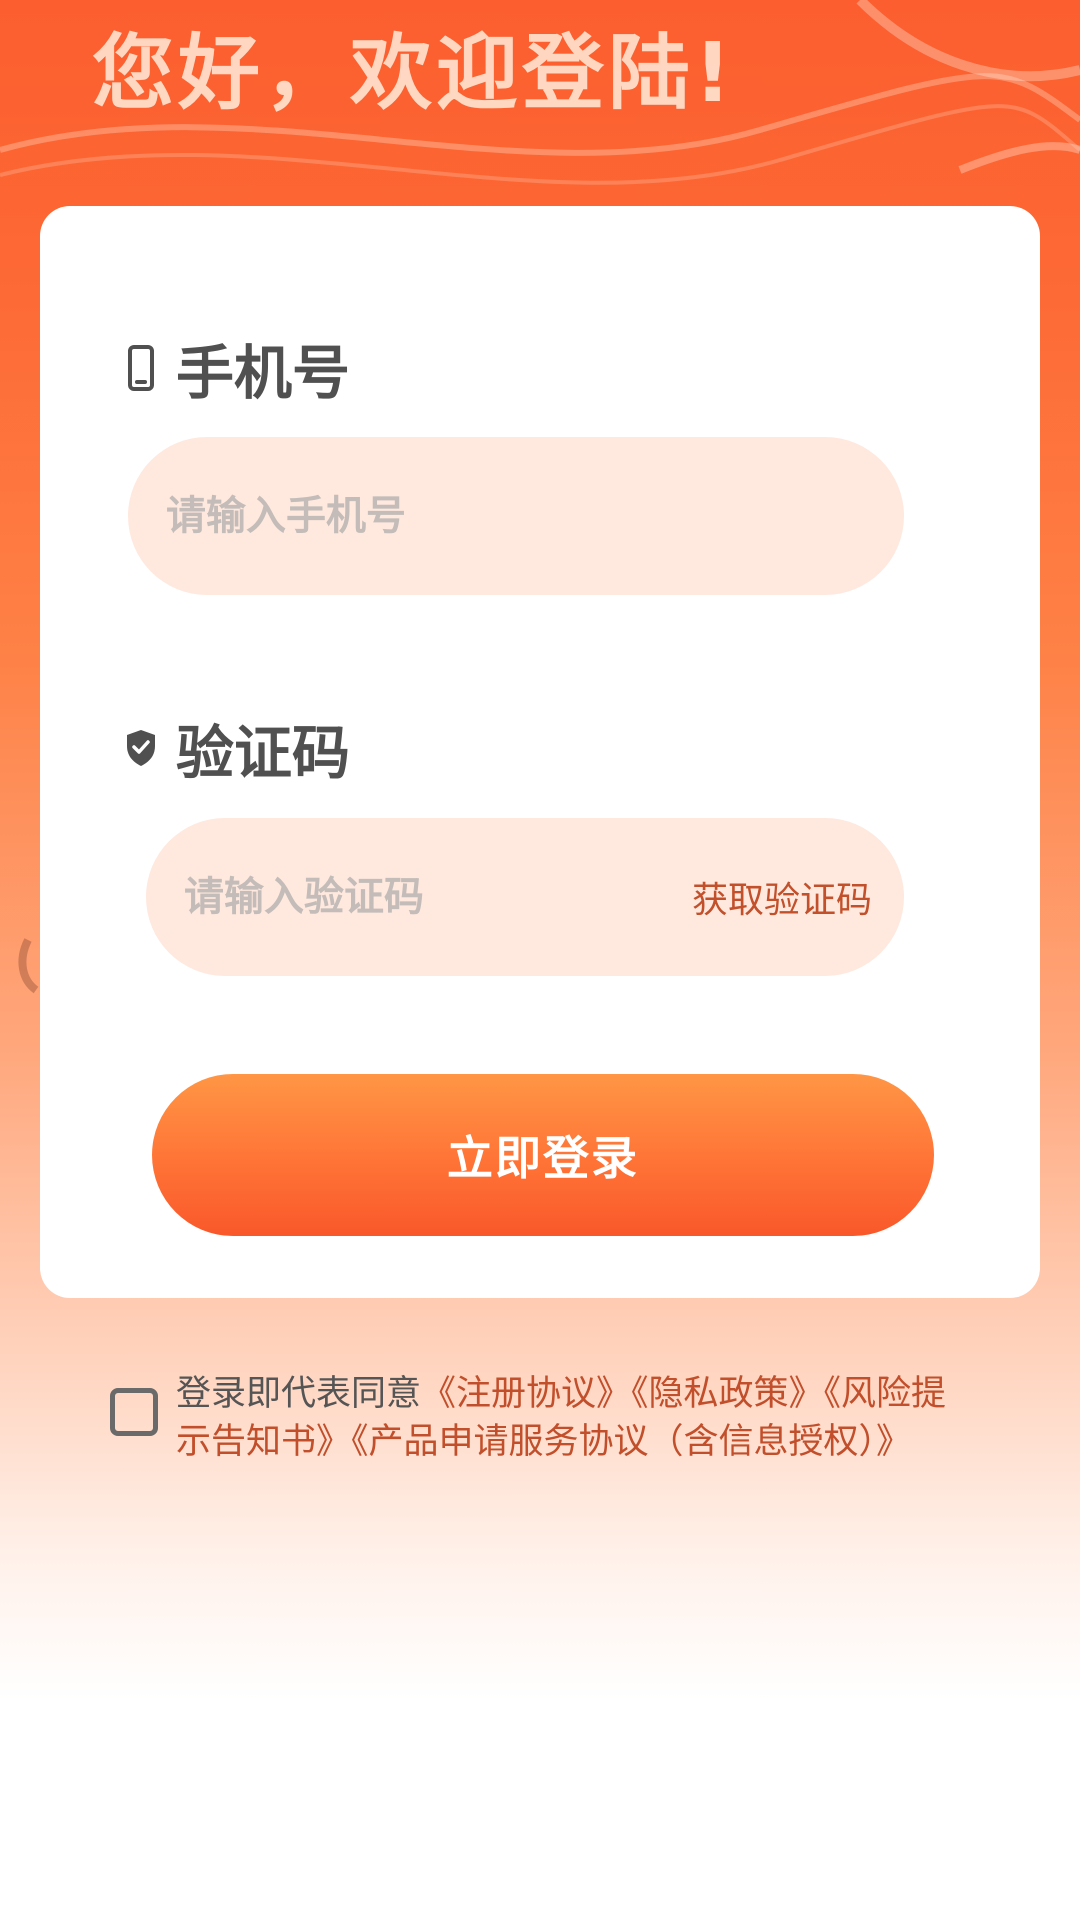  I want to click on phone-input-container, so click(516, 516).